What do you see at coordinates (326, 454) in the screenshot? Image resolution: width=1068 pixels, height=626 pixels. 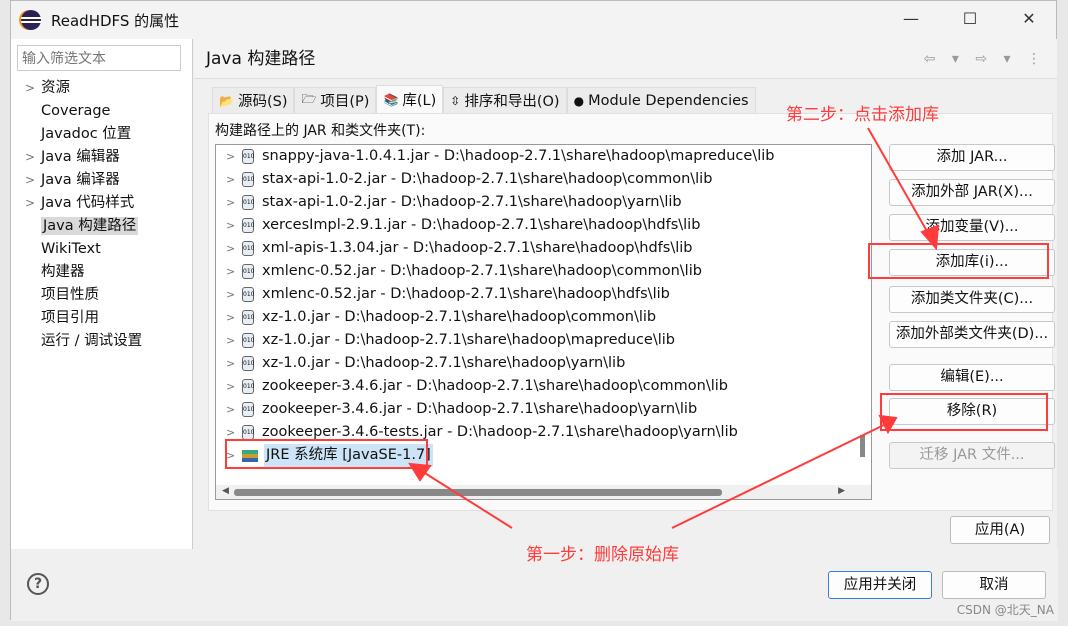 I see `highlight-jre` at bounding box center [326, 454].